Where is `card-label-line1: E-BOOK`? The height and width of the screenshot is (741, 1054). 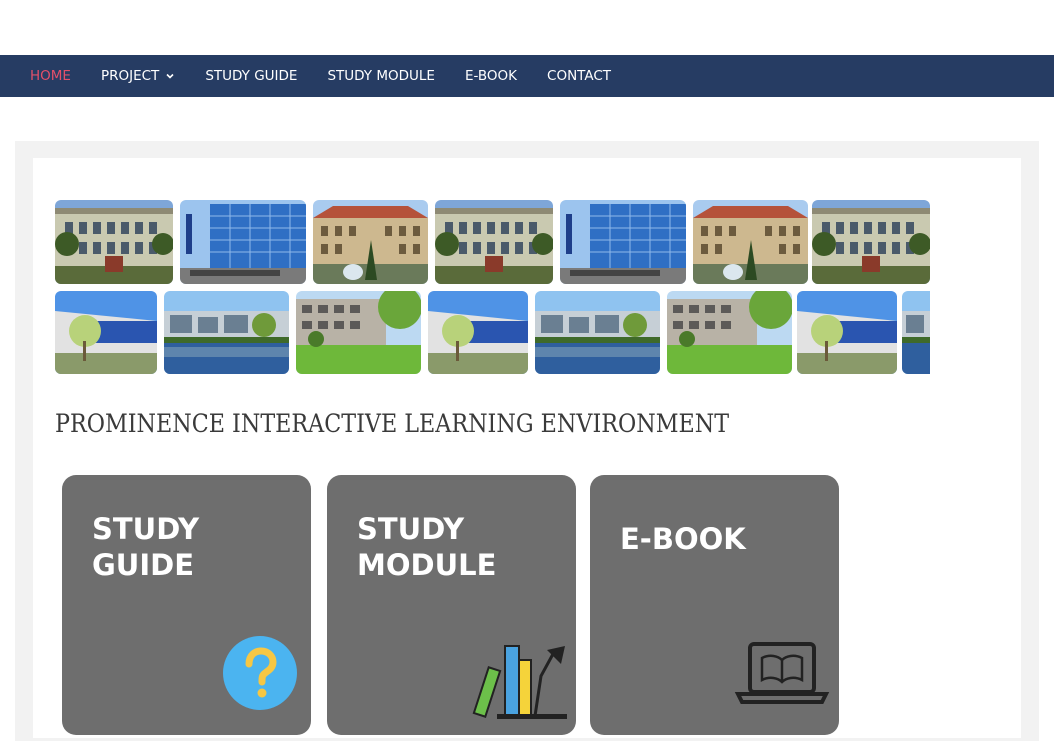 card-label-line1: E-BOOK is located at coordinates (683, 539).